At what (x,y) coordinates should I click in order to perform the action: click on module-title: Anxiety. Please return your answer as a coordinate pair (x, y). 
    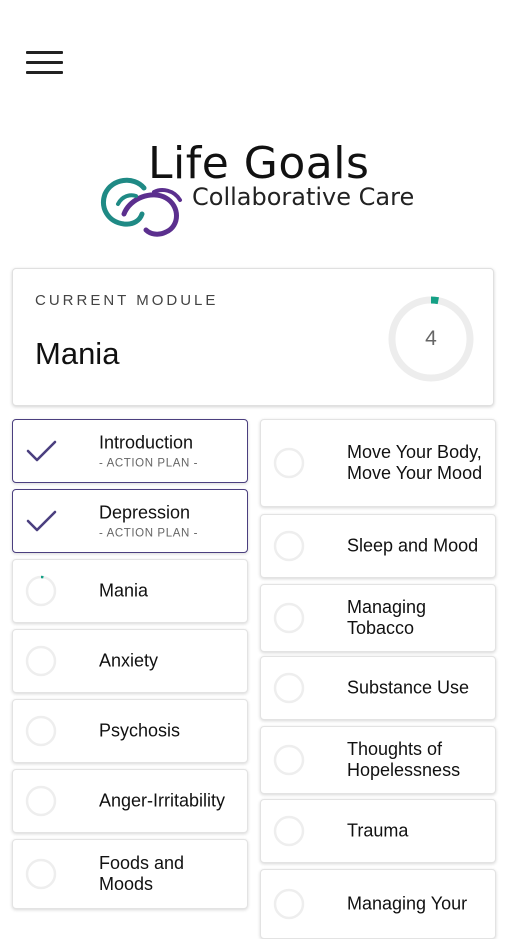
    Looking at the image, I should click on (129, 660).